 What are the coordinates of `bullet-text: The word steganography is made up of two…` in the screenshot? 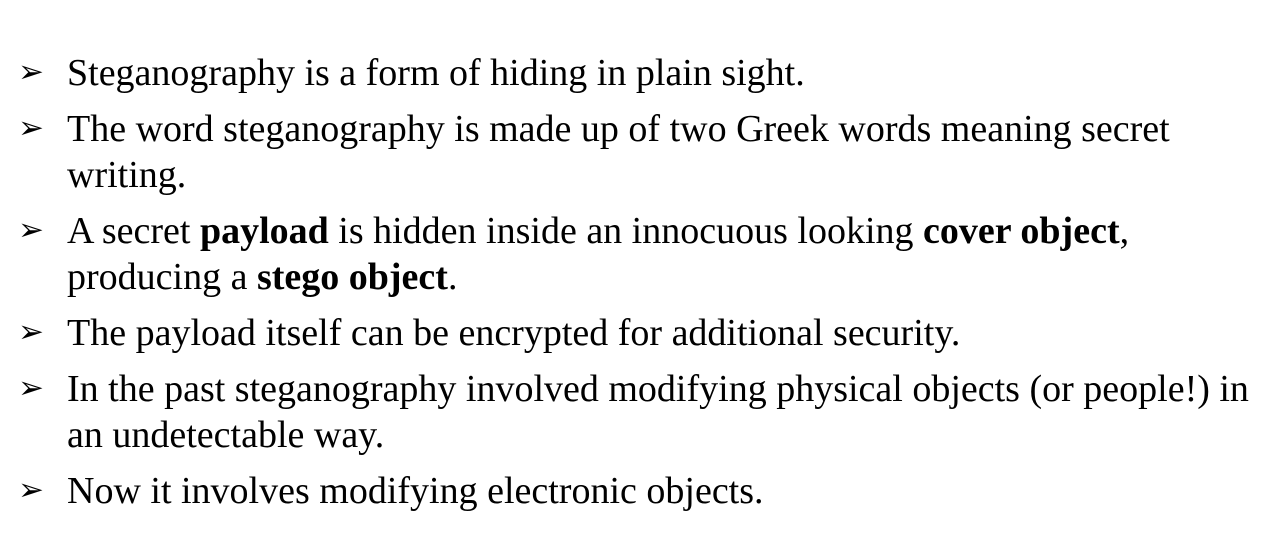 It's located at (618, 152).